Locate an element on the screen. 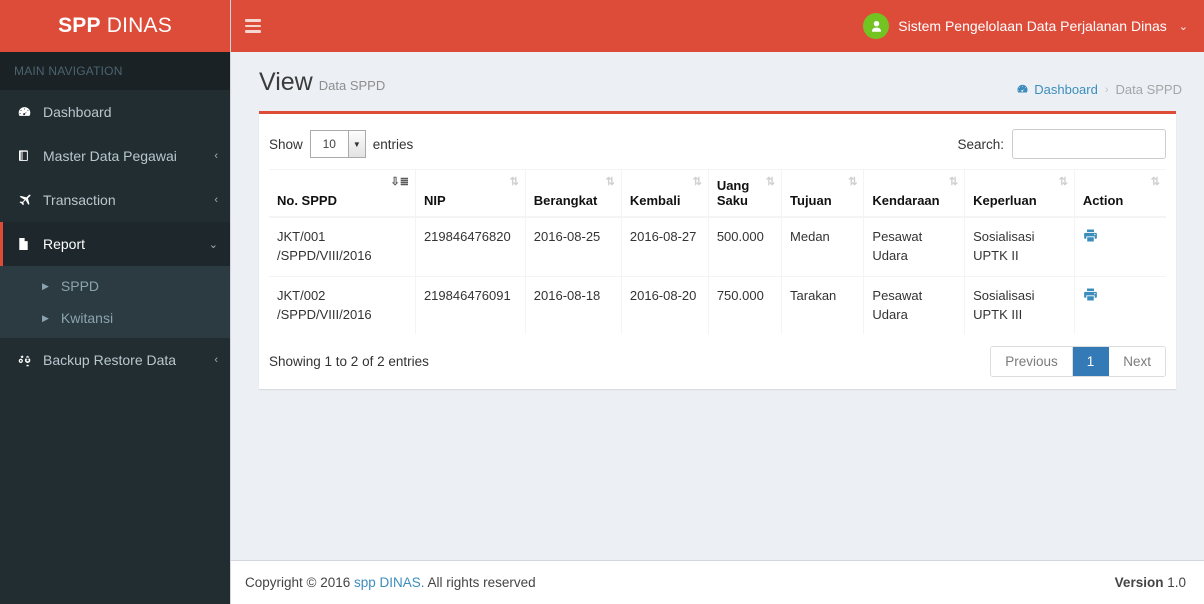  column-header-tujuan: ⇅ Tujuan is located at coordinates (823, 193).